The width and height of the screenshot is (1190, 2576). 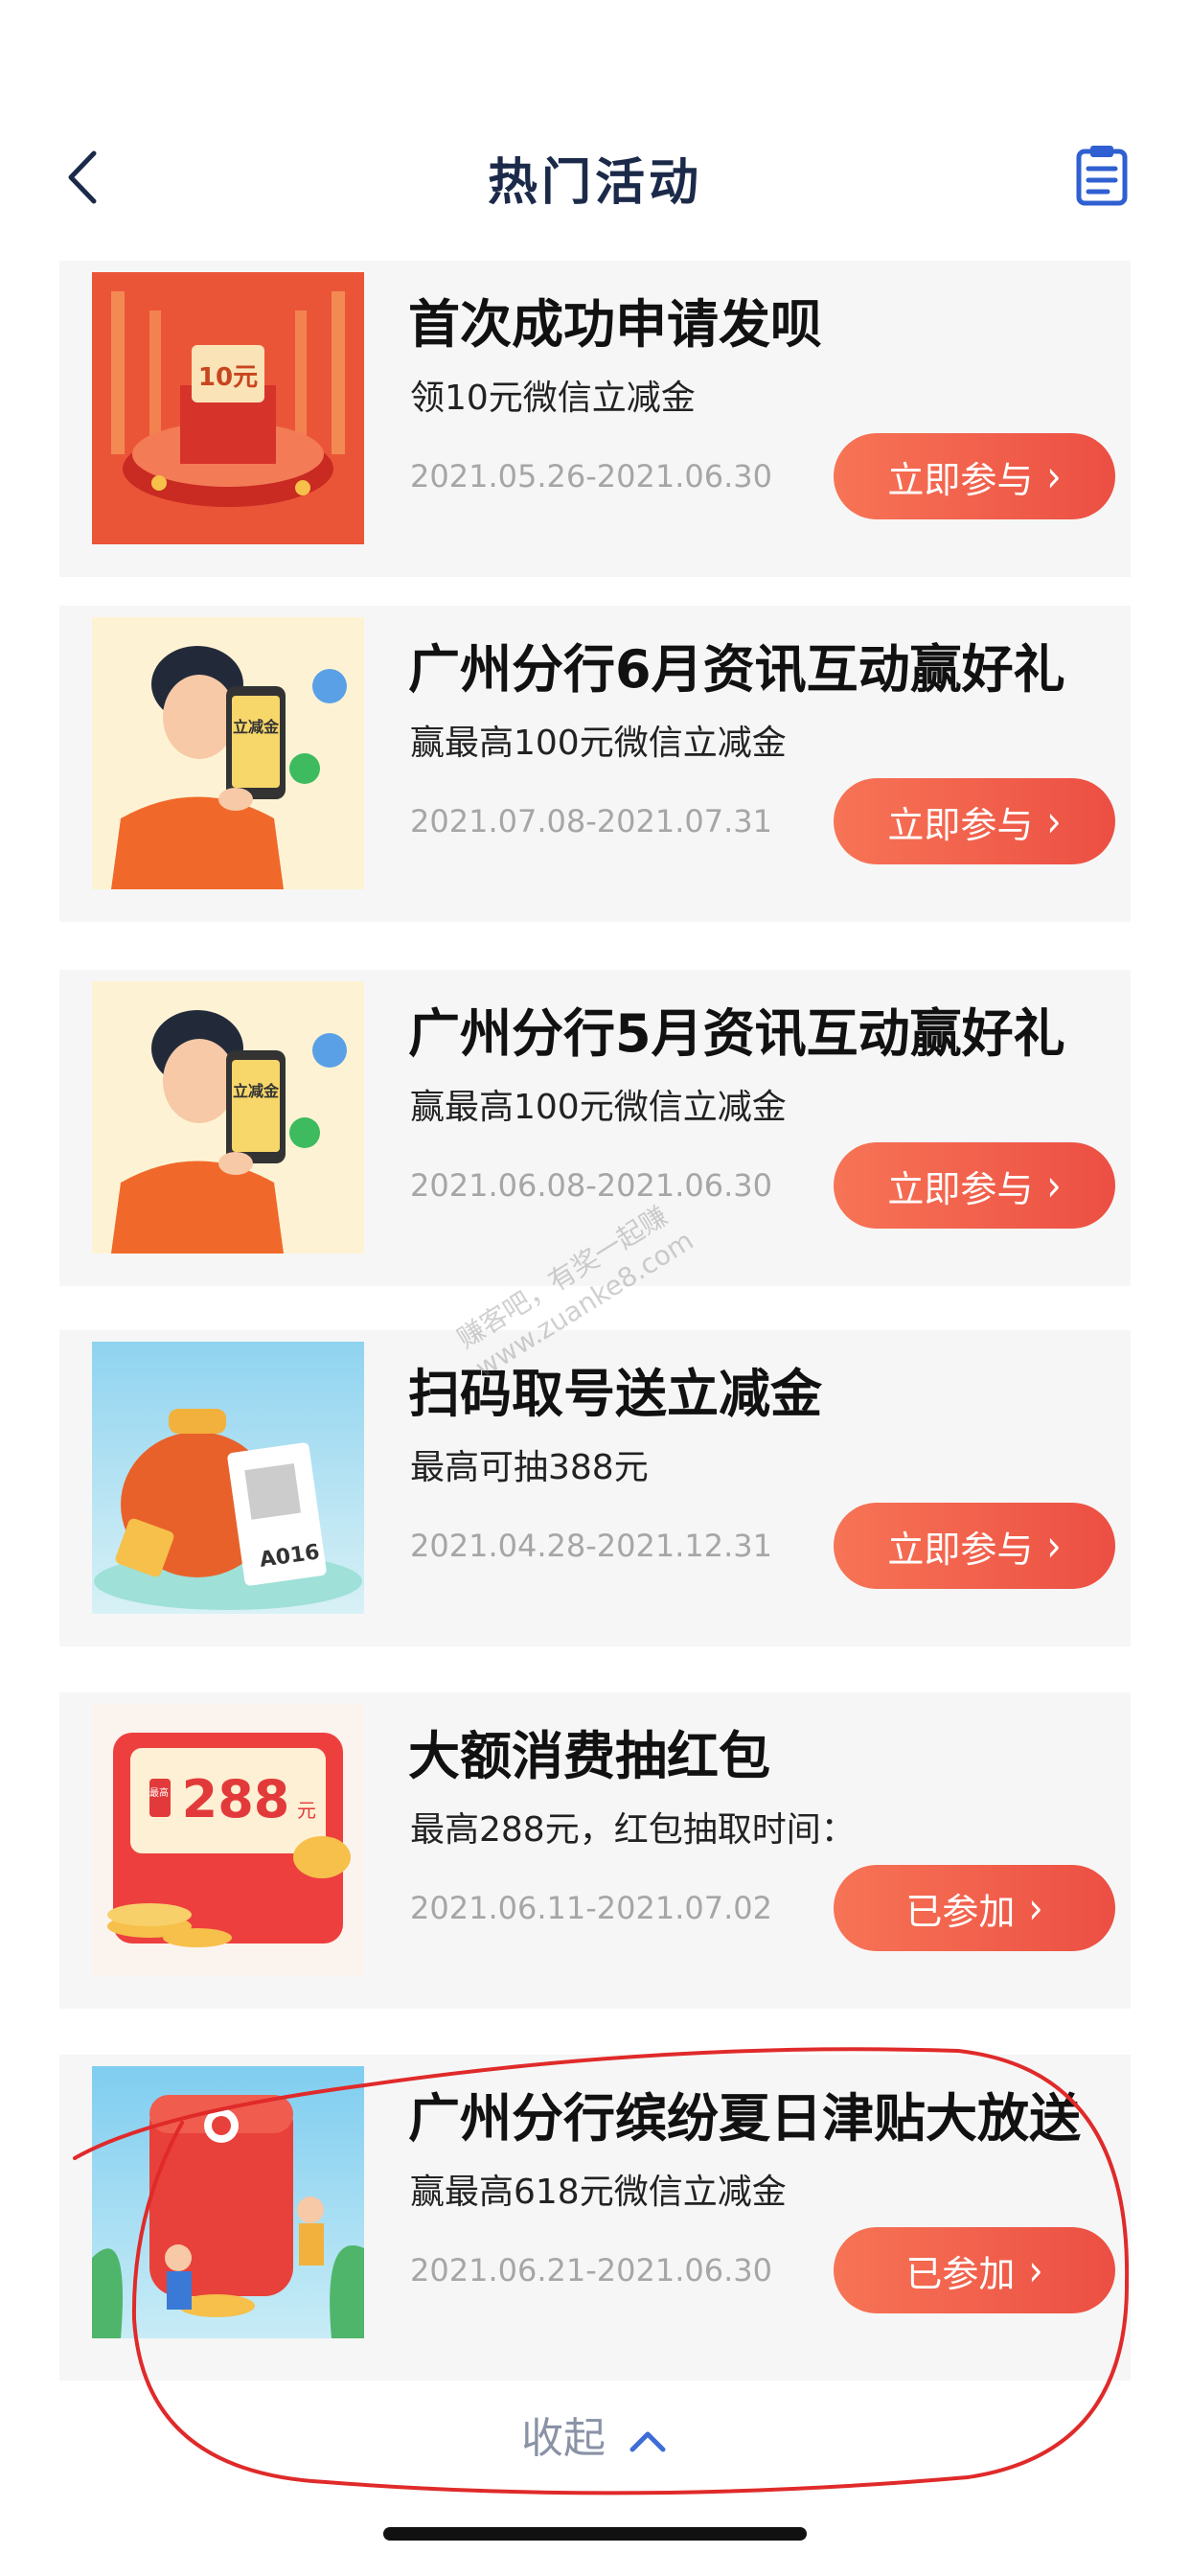 What do you see at coordinates (228, 377) in the screenshot?
I see `thumb-text: 10元` at bounding box center [228, 377].